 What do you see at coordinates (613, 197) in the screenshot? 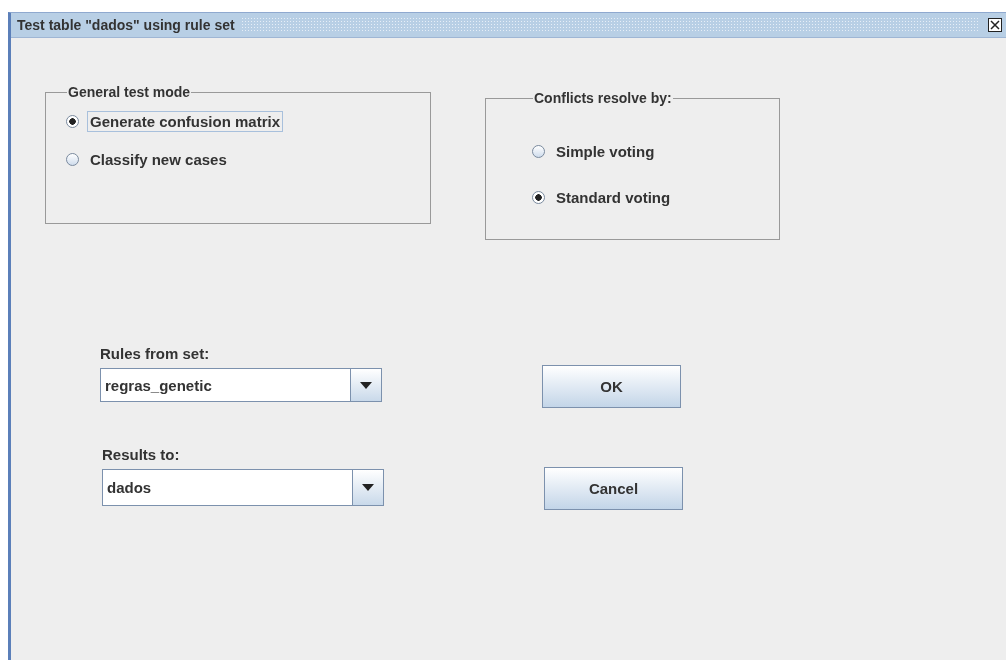
I see `radio-label: Standard voting` at bounding box center [613, 197].